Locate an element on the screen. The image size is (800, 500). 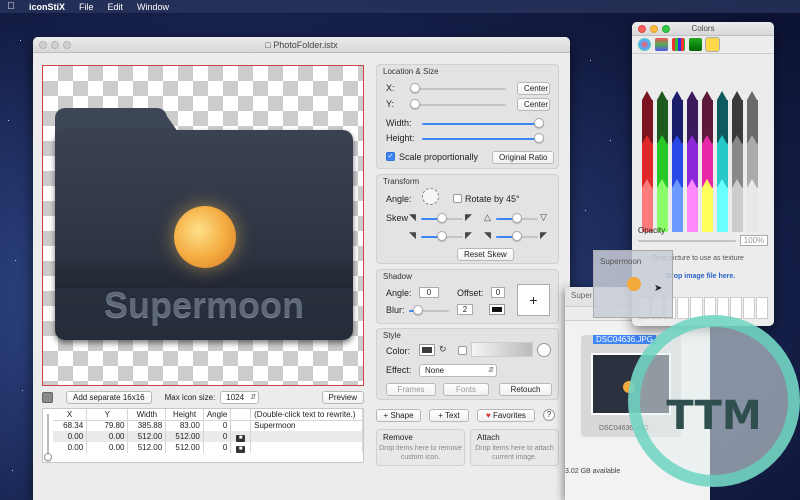
crayon-box is located at coordinates (703, 161).